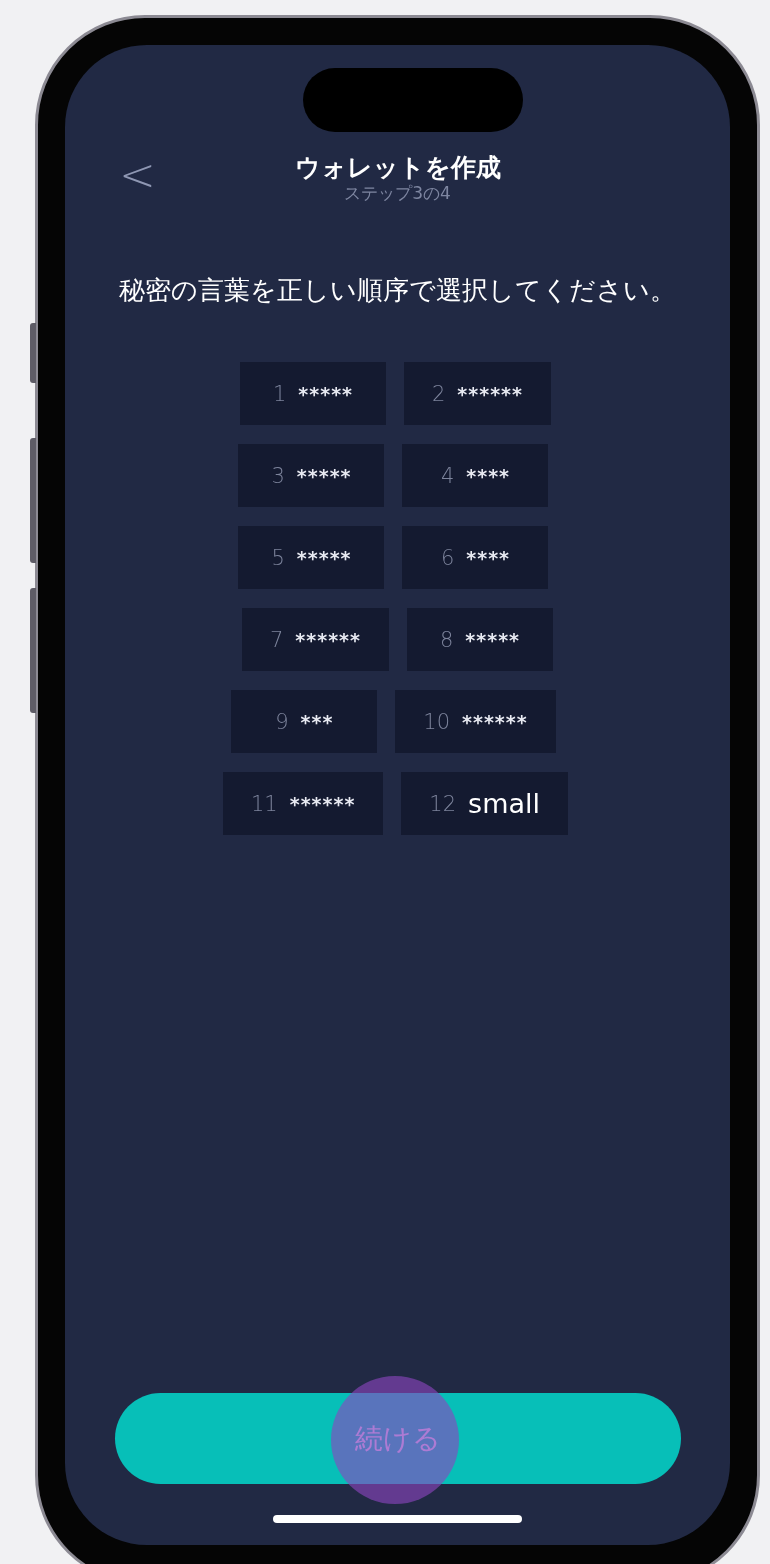  What do you see at coordinates (137, 175) in the screenshot?
I see `back-button: <` at bounding box center [137, 175].